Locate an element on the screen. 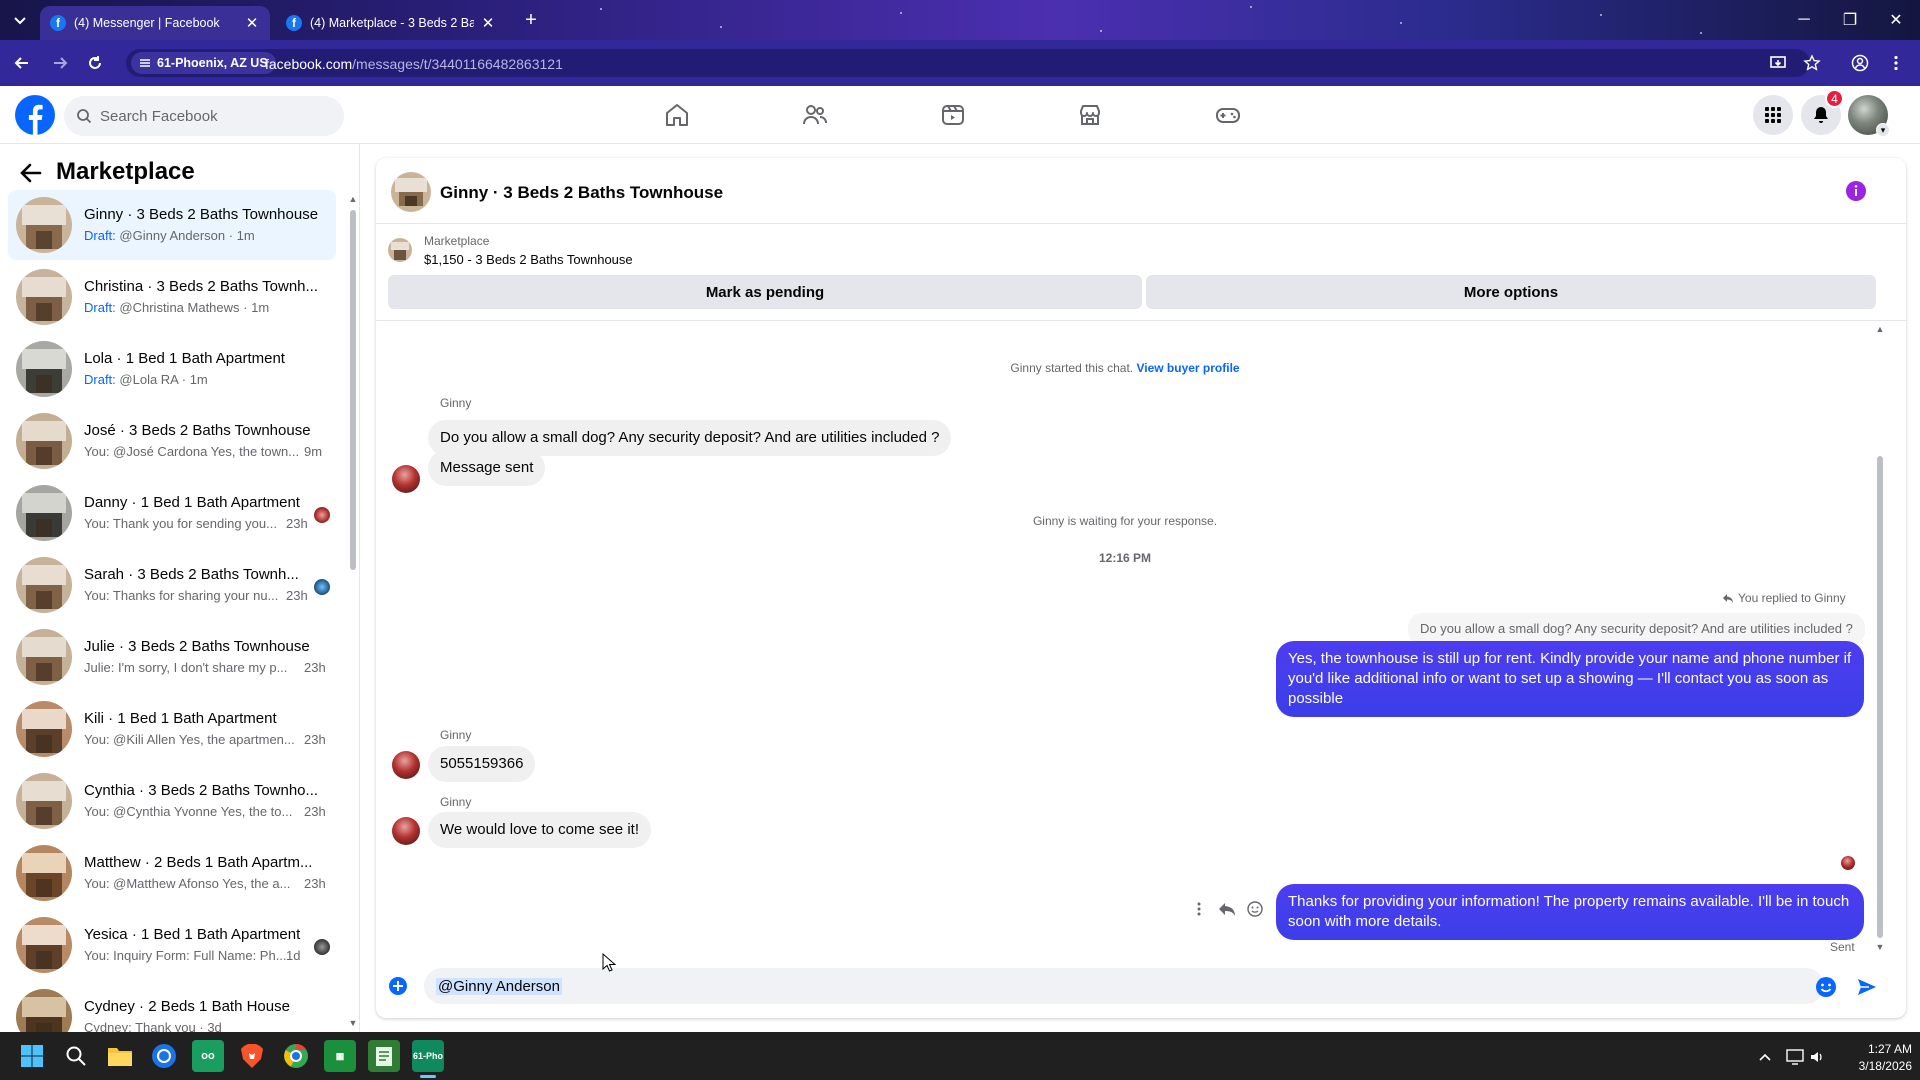  facebook-search-input: Search Facebook is located at coordinates (204, 116).